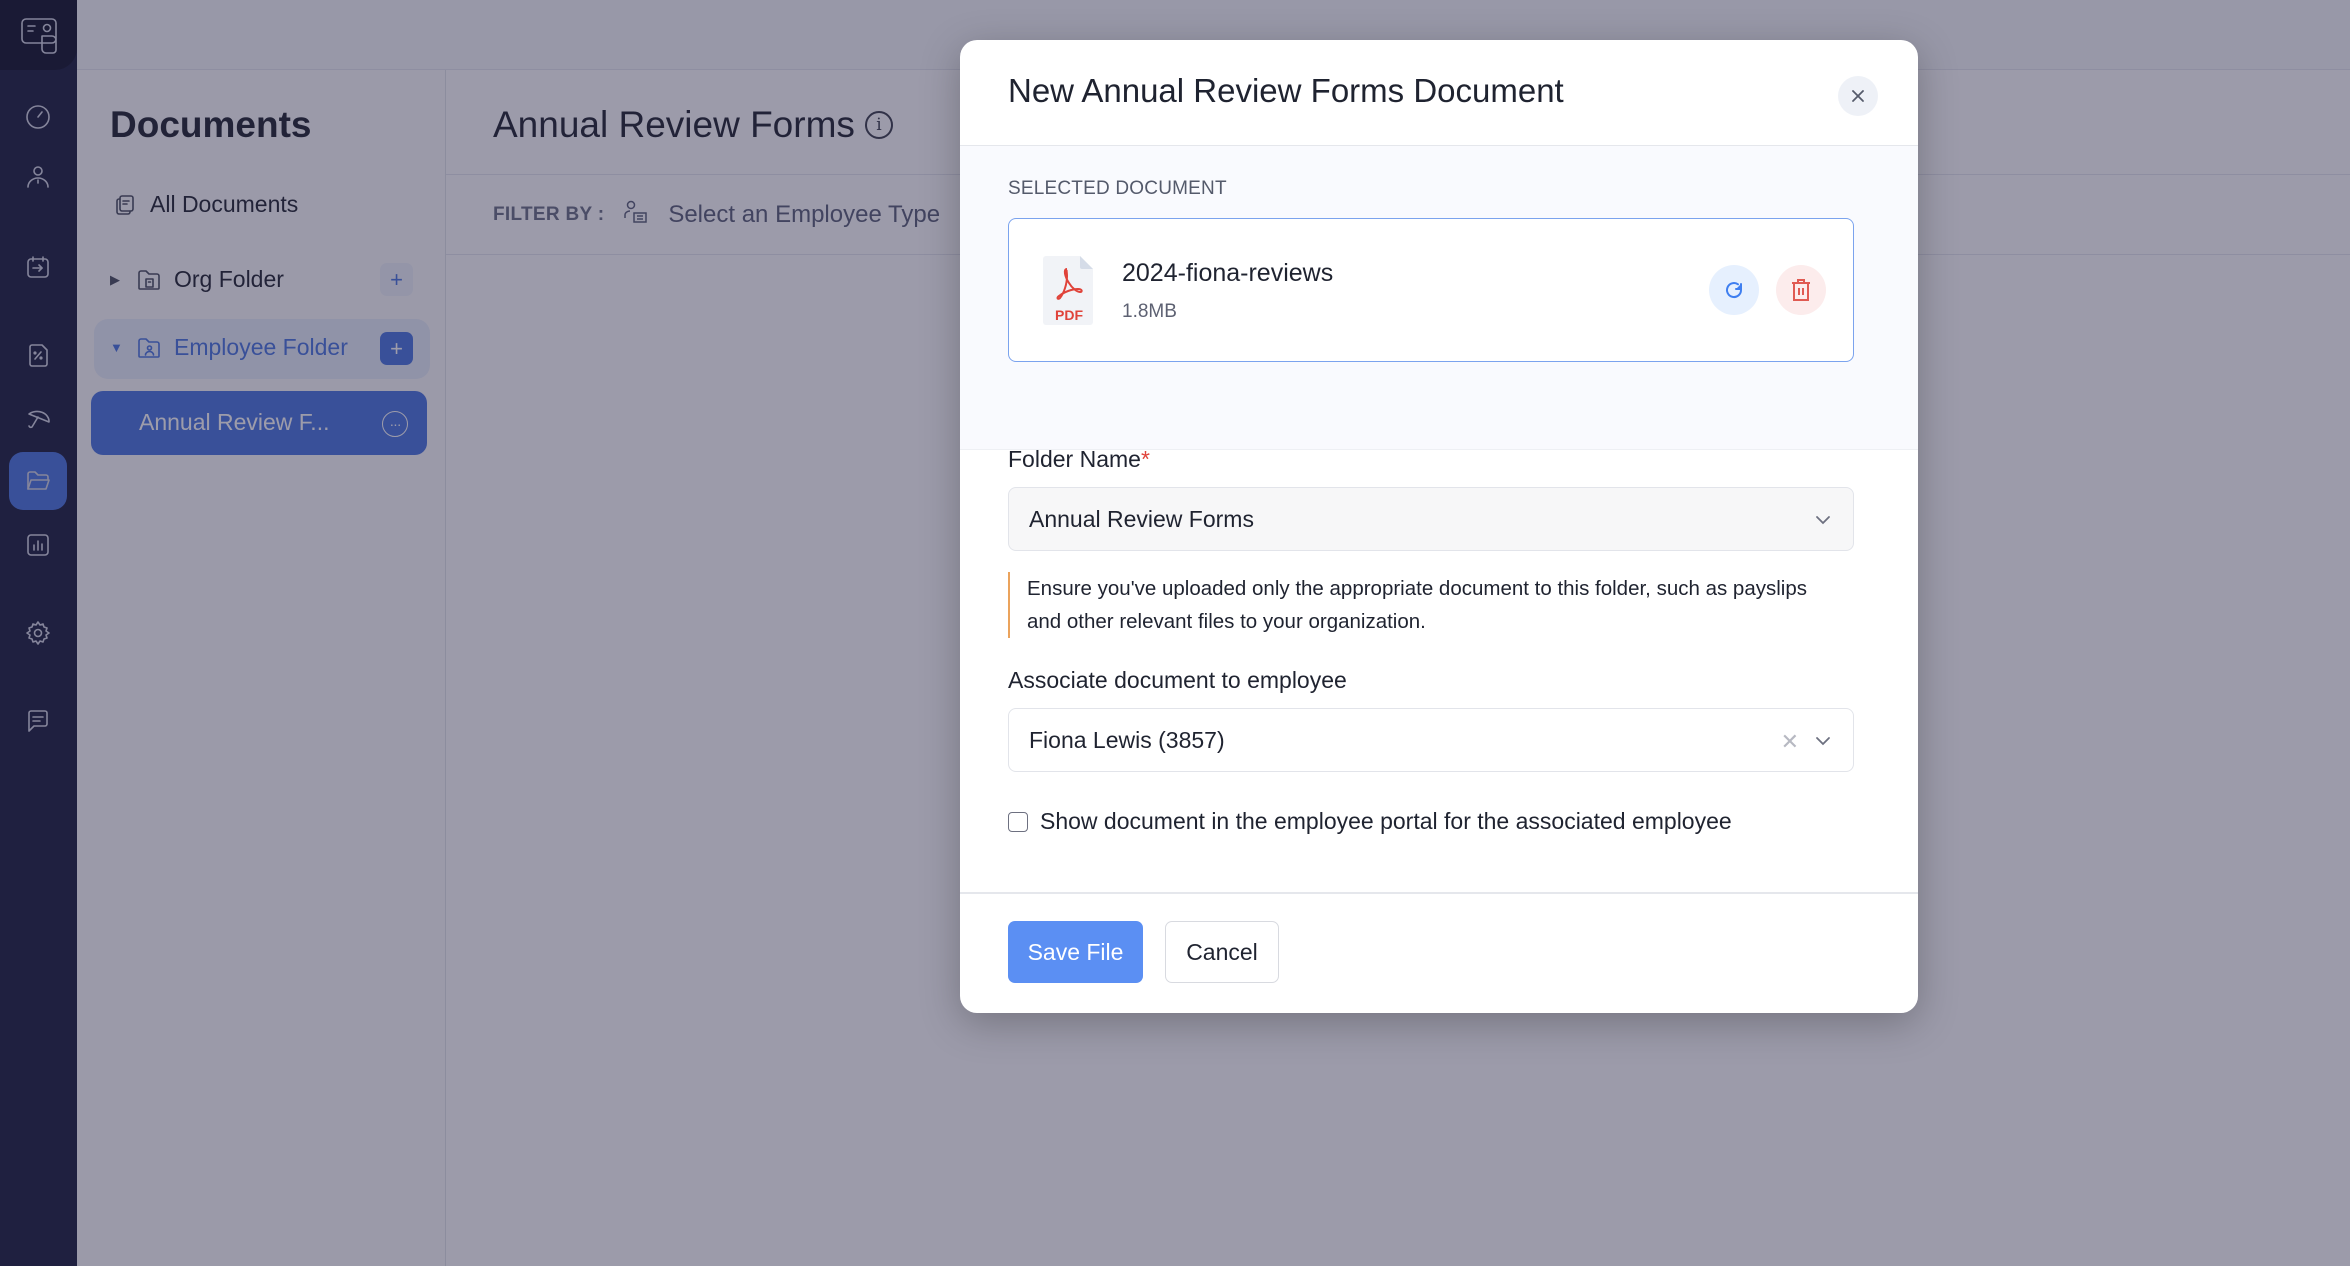 The height and width of the screenshot is (1266, 2350). Describe the element at coordinates (1431, 740) in the screenshot. I see `associate-employee-select: Fiona Lewis (3857) ✕` at that location.